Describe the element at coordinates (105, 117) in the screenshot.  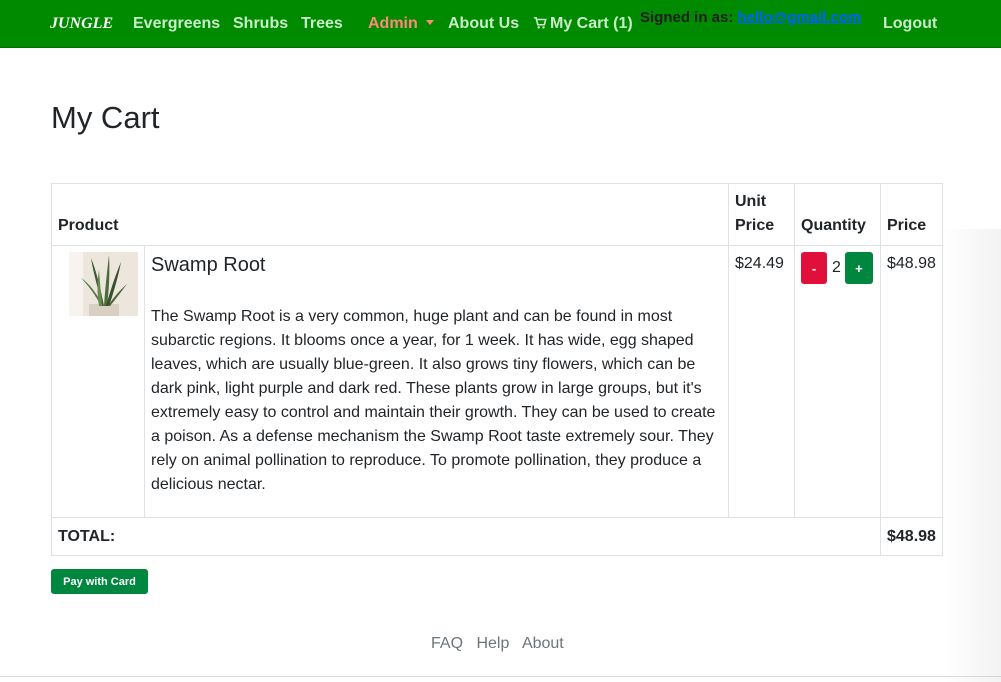
I see `page-title: My Cart` at that location.